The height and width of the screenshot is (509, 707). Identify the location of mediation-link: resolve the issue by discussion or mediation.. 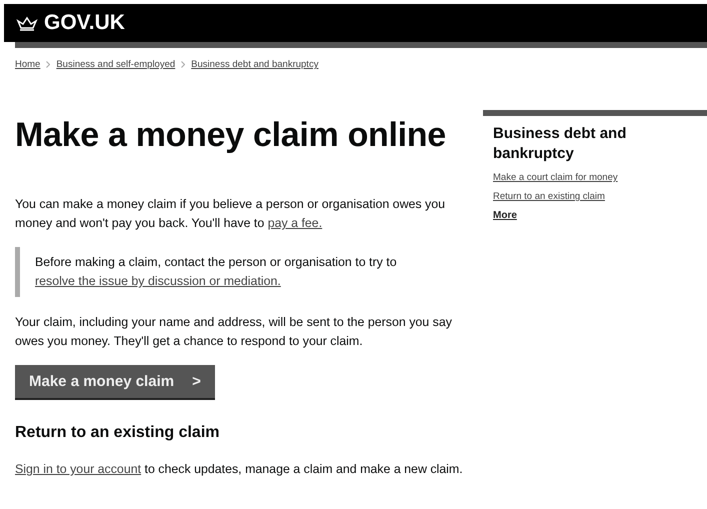
(158, 281).